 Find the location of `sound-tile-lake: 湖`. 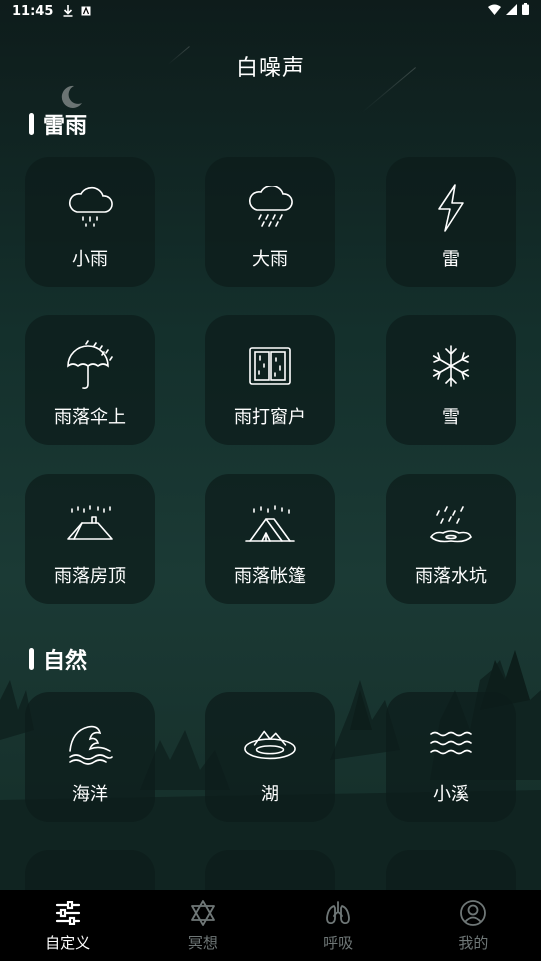

sound-tile-lake: 湖 is located at coordinates (270, 757).